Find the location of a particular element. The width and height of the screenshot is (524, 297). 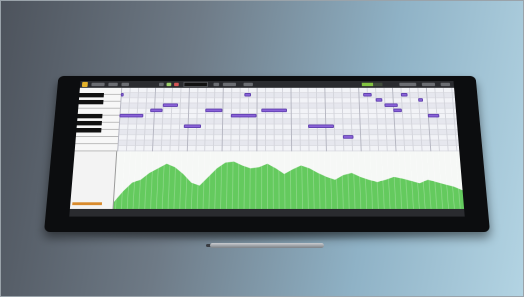

rewind-icon is located at coordinates (161, 84).